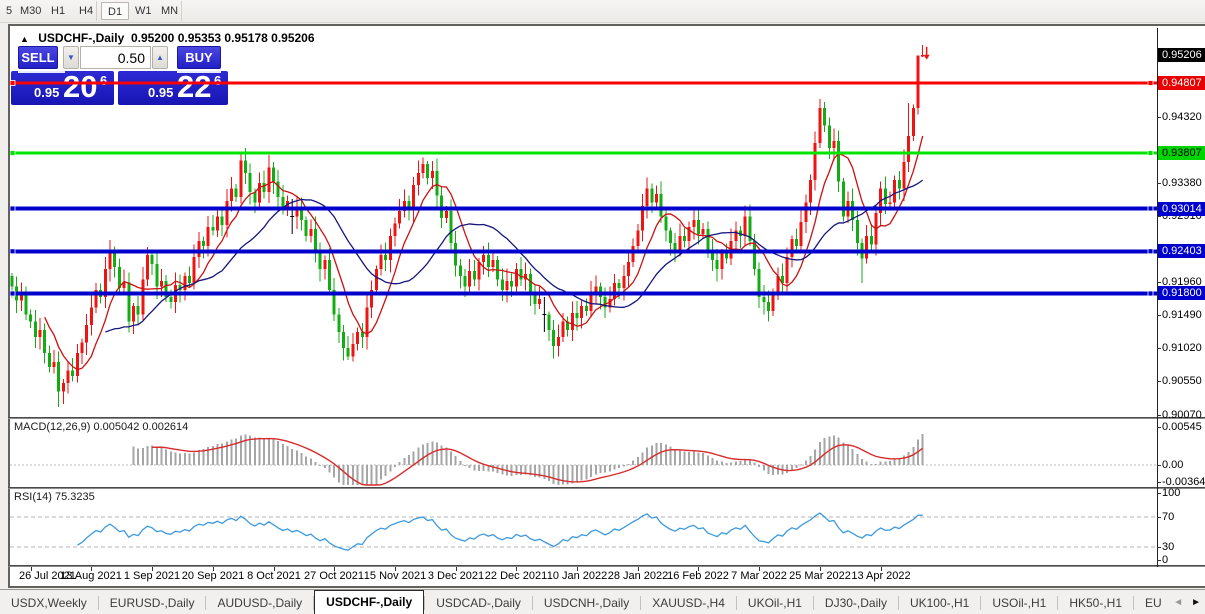  I want to click on date-label: 8 Oct 2021, so click(274, 576).